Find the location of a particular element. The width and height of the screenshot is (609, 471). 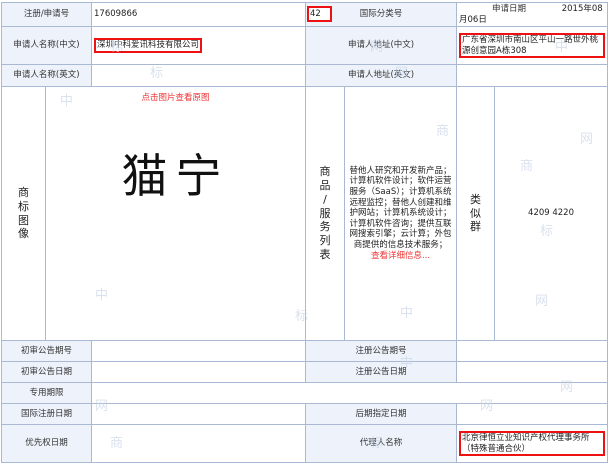

mark-side-char-1: 标 is located at coordinates (23, 206).